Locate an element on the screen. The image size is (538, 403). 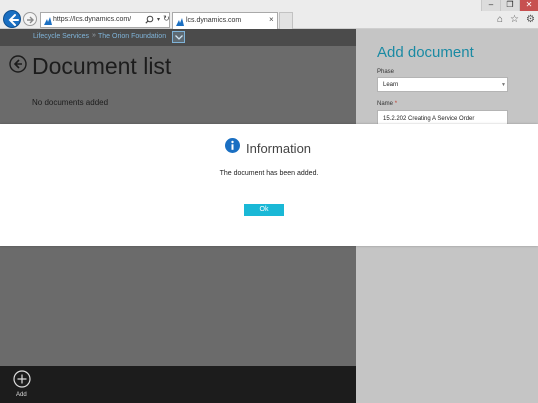
back-arrow-icon is located at coordinates (18, 64).